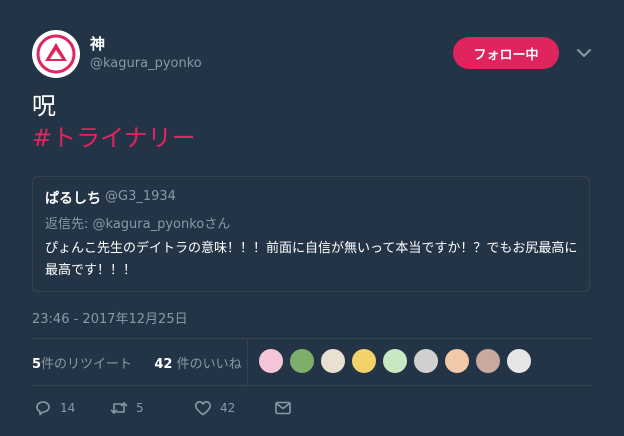 Image resolution: width=624 pixels, height=436 pixels. What do you see at coordinates (140, 408) in the screenshot?
I see `retweet-count: 5` at bounding box center [140, 408].